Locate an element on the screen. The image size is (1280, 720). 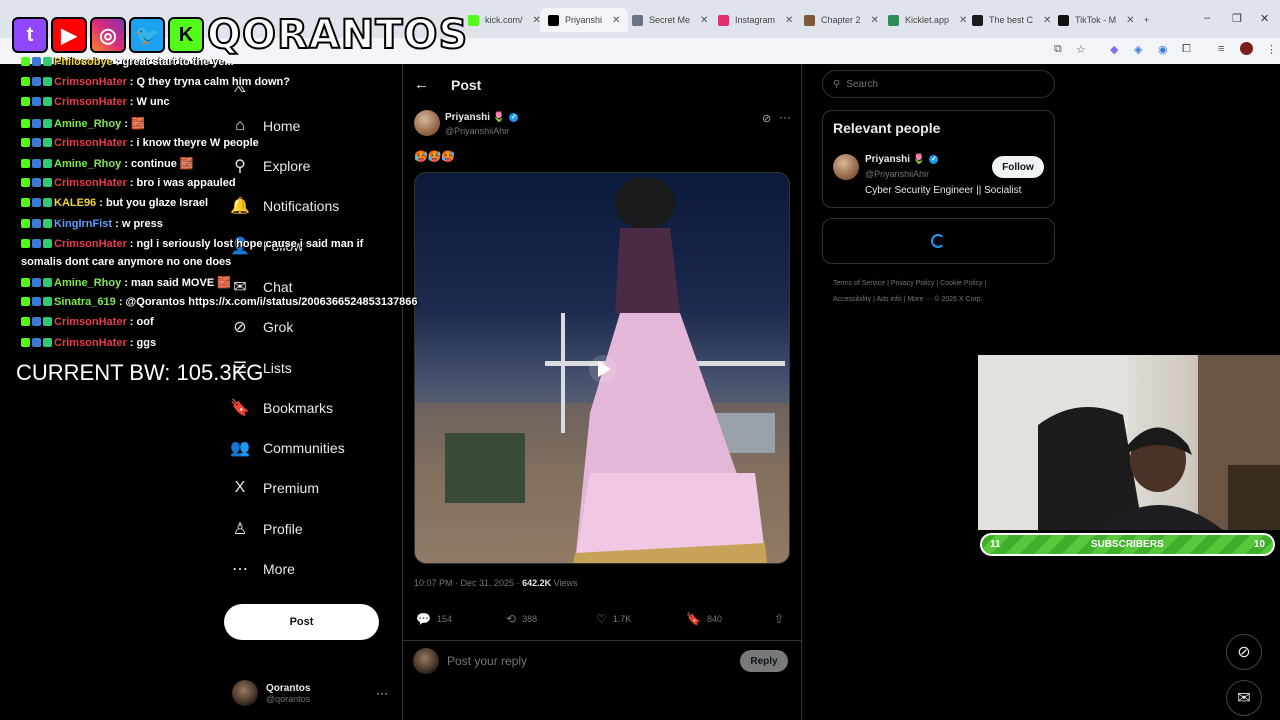
share-button: ⇧ is located at coordinates (782, 619).